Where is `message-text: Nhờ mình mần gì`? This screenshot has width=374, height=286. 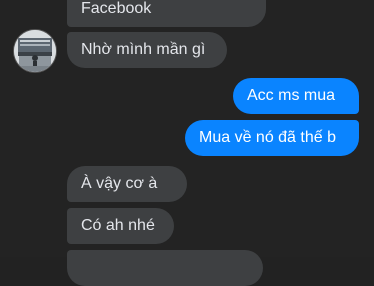 message-text: Nhờ mình mần gì is located at coordinates (143, 49).